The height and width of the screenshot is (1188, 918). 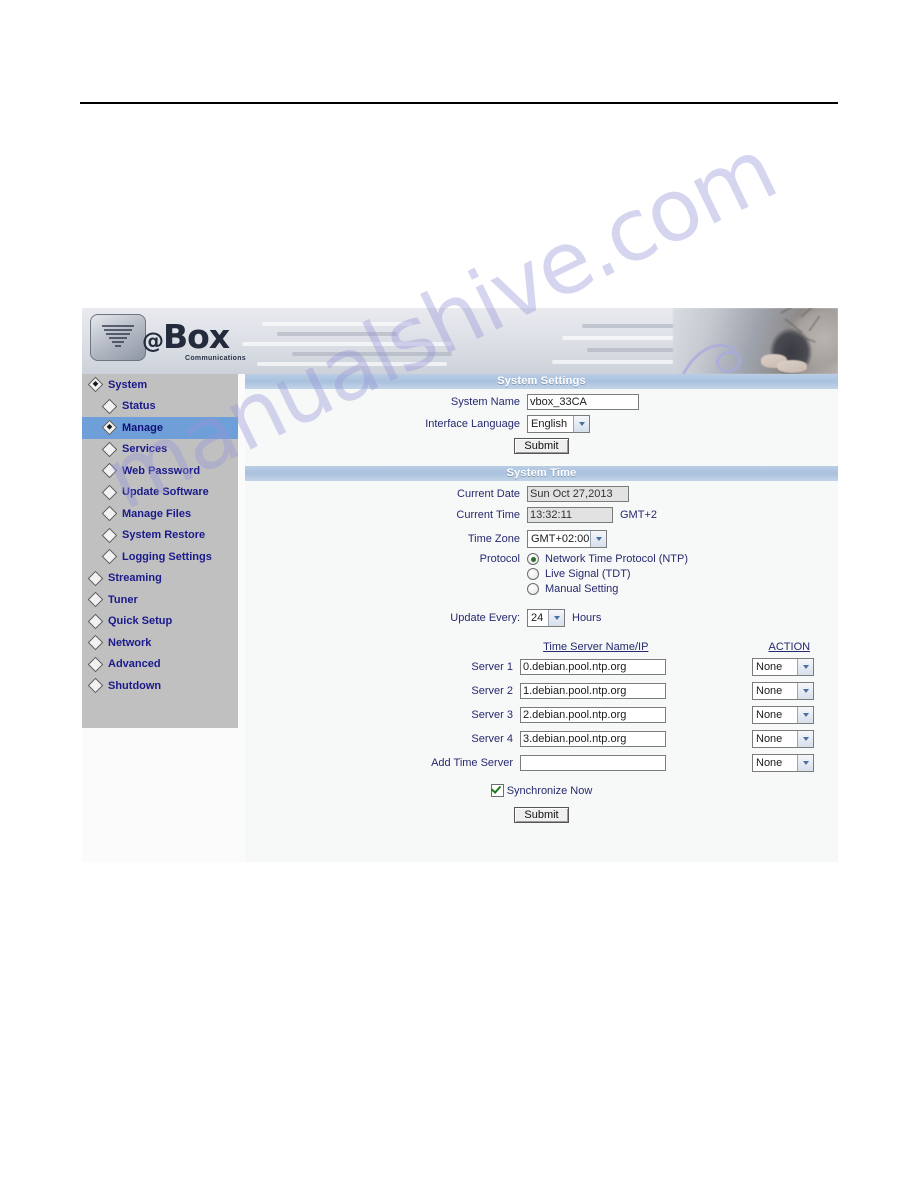 I want to click on time-server-field-cell: 1.debian.pool.ntp.org, so click(x=605, y=690).